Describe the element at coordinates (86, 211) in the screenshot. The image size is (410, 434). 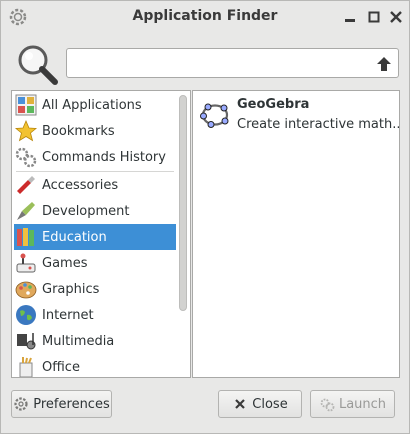
I see `category-label: Development` at that location.